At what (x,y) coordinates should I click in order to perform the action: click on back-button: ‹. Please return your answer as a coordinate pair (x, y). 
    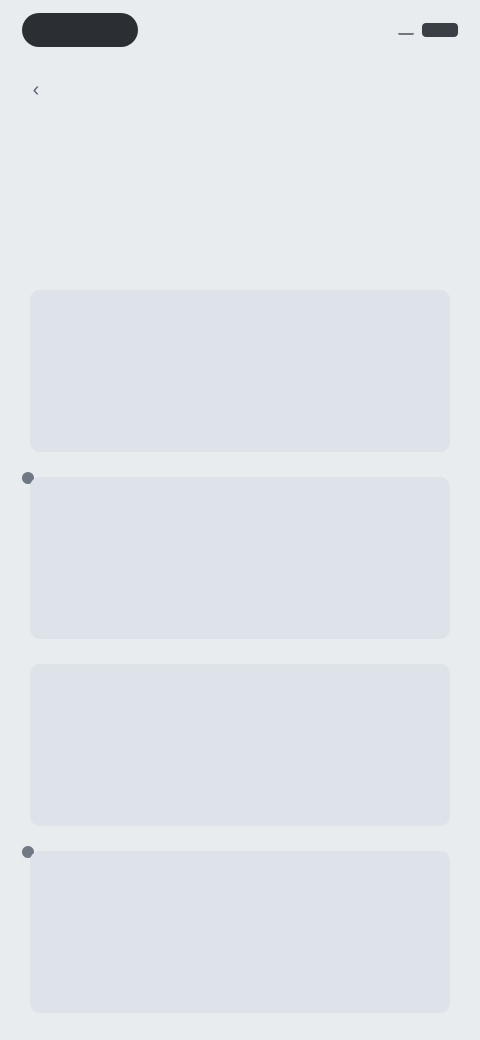
    Looking at the image, I should click on (36, 90).